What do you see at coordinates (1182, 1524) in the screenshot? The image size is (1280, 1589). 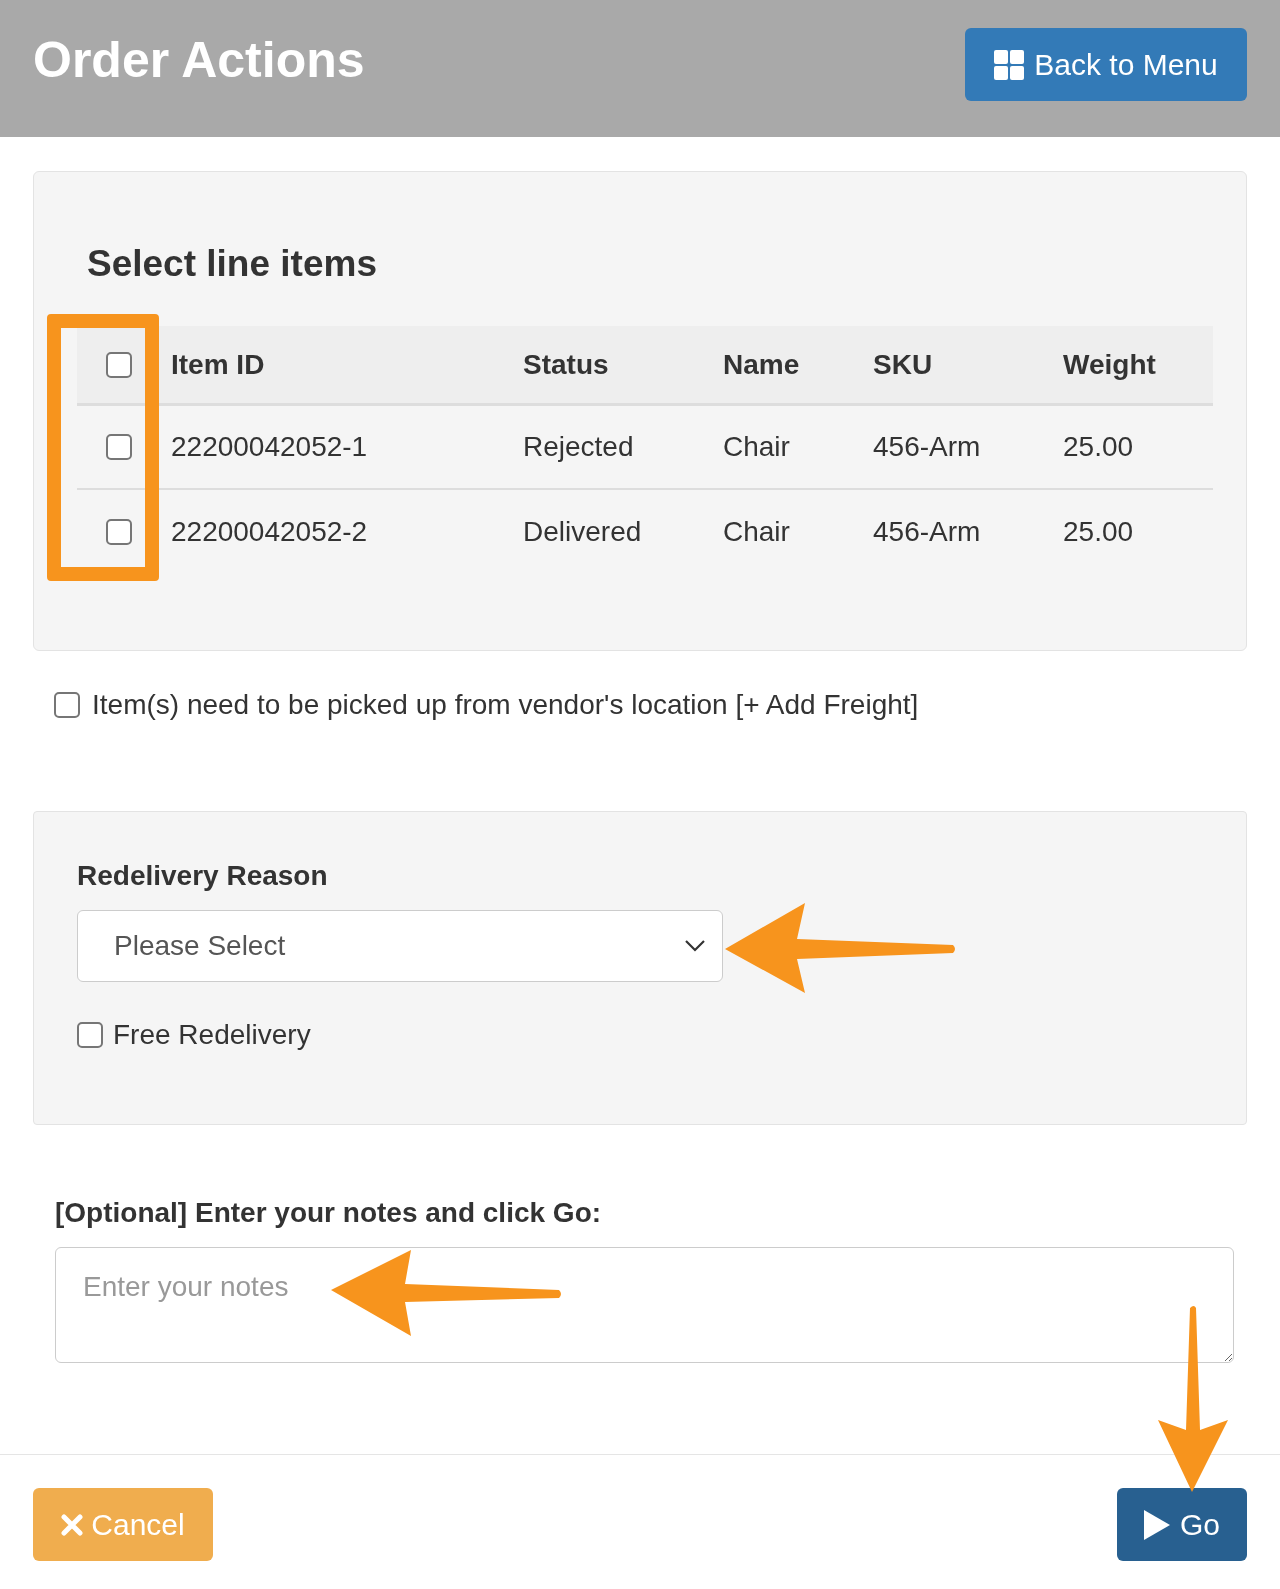 I see `go-button: Go` at bounding box center [1182, 1524].